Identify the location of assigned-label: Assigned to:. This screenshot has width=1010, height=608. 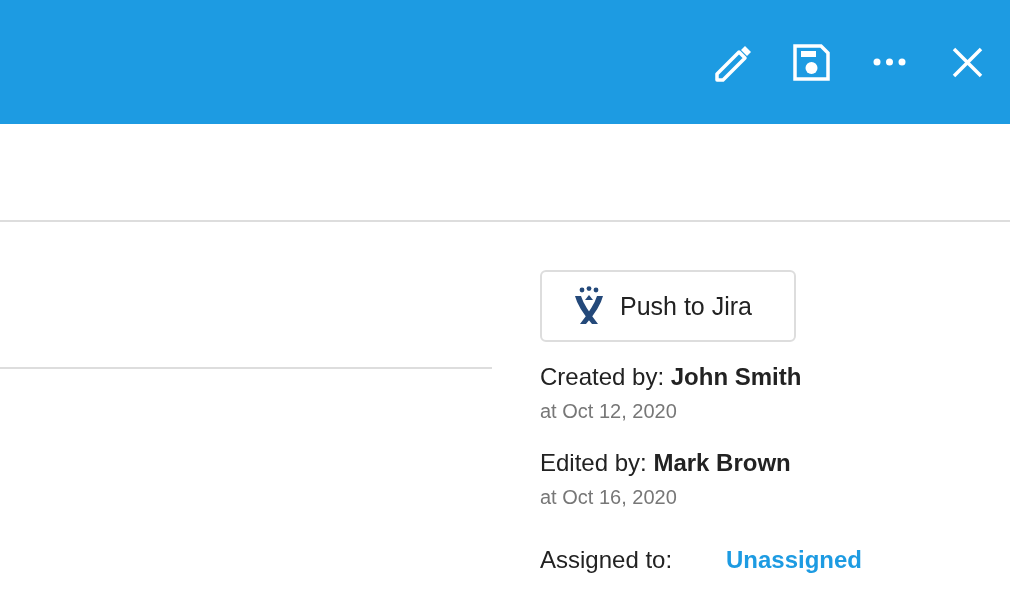
(607, 560).